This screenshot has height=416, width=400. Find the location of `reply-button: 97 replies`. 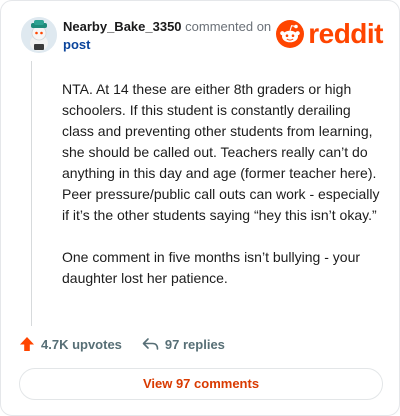

reply-button: 97 replies is located at coordinates (183, 344).